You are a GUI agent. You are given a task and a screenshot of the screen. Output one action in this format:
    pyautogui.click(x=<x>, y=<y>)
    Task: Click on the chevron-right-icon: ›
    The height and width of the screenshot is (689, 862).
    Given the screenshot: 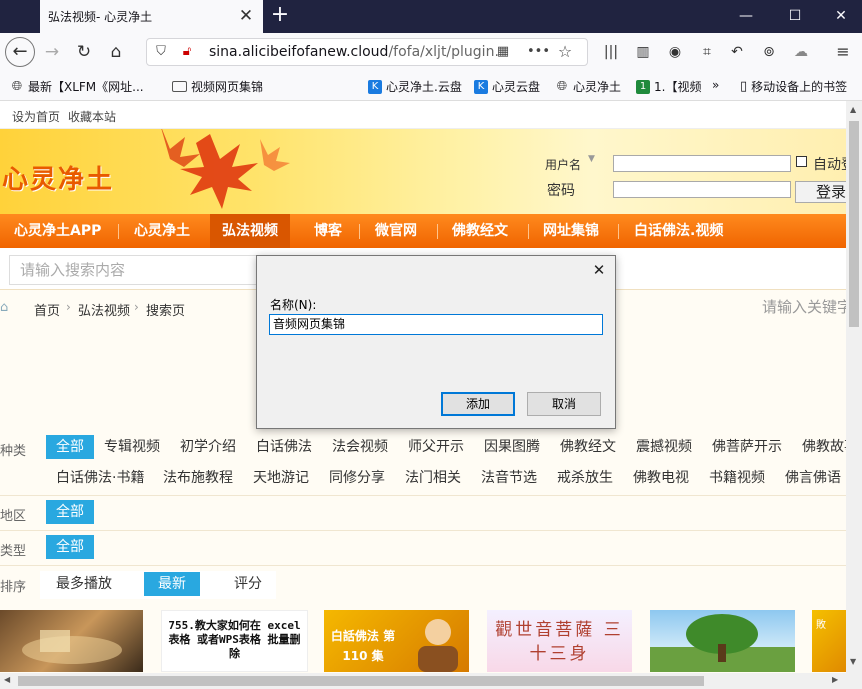 What is the action you would take?
    pyautogui.click(x=136, y=307)
    